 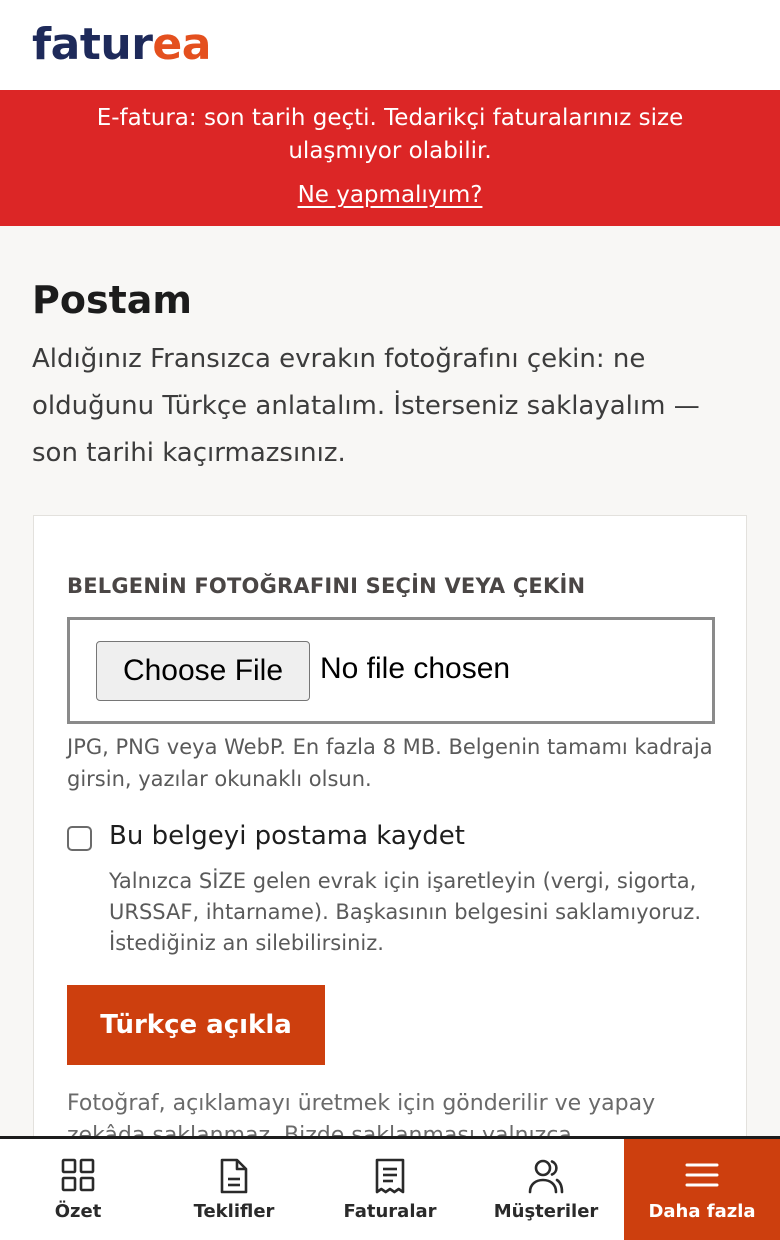 I want to click on faturea-logo: faturea, so click(x=121, y=45).